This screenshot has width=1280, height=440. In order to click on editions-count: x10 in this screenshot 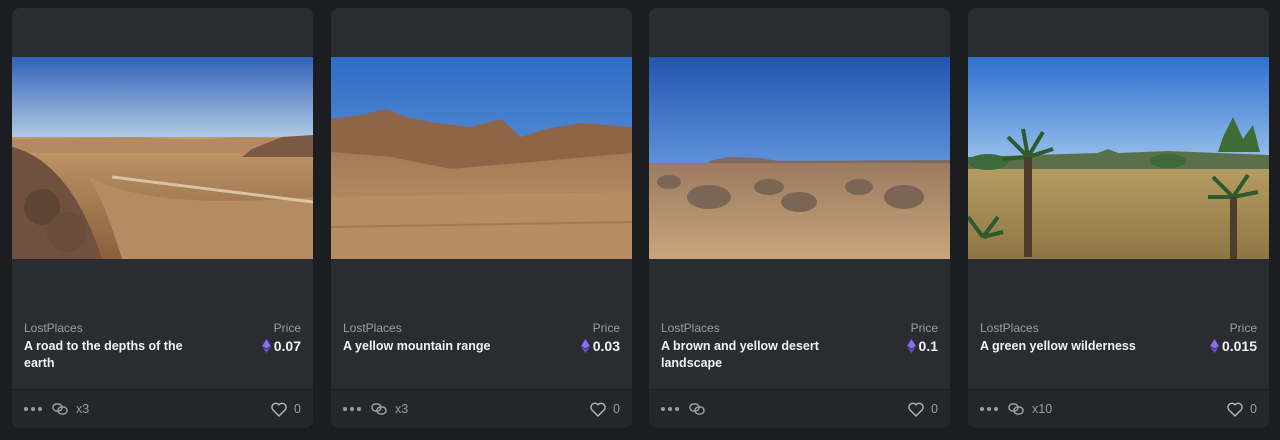, I will do `click(1042, 409)`.